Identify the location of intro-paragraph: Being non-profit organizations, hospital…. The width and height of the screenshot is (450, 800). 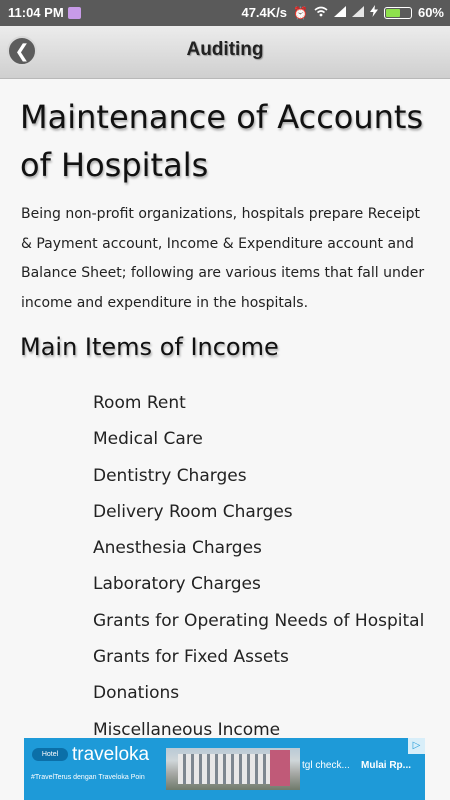
(223, 258).